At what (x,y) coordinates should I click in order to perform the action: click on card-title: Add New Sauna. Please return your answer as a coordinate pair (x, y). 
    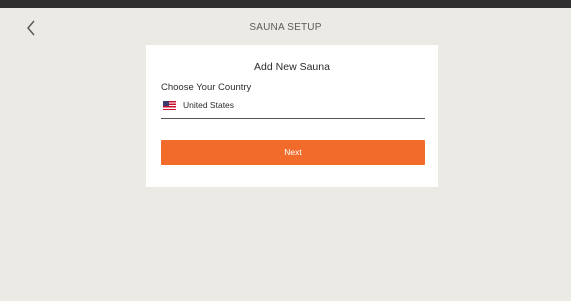
    Looking at the image, I should click on (292, 67).